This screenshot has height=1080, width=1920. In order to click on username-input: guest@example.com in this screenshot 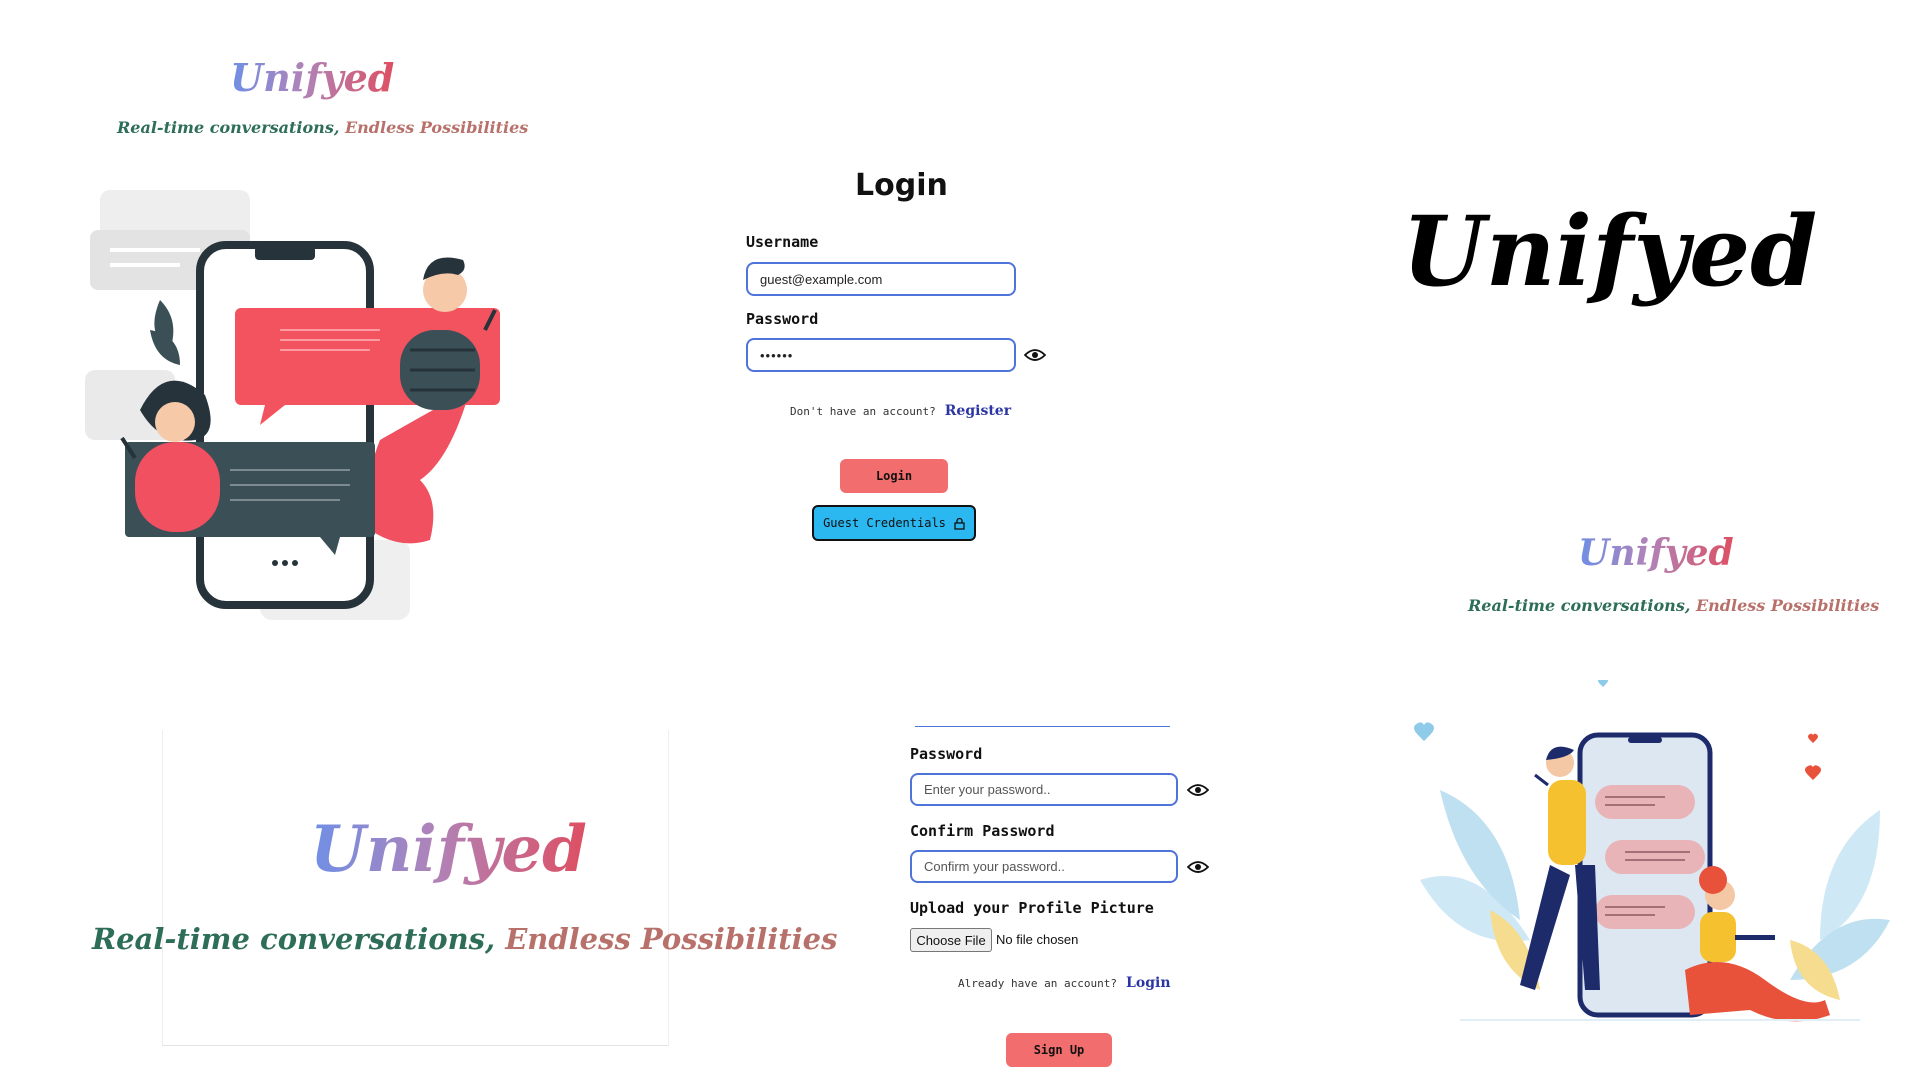, I will do `click(881, 279)`.